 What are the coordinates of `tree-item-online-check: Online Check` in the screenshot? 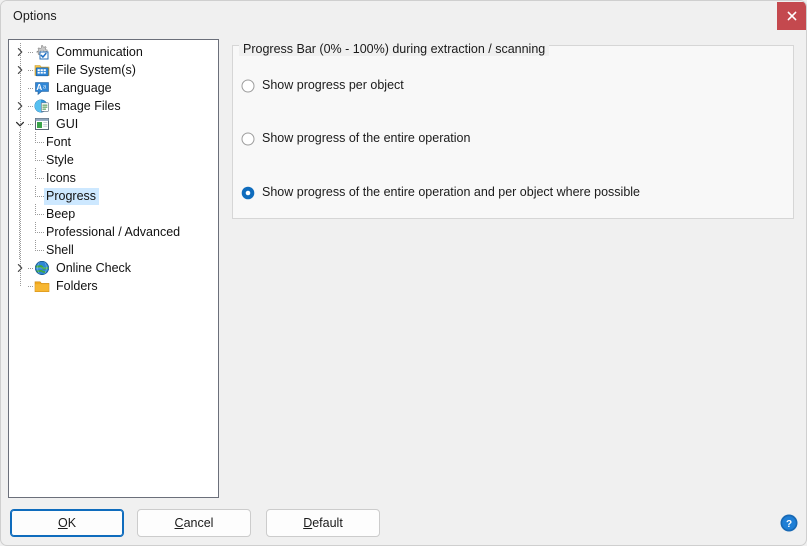 It's located at (115, 268).